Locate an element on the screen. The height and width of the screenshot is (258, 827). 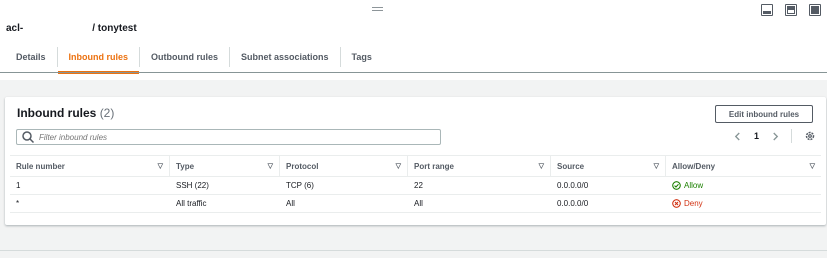
layout-side-icon is located at coordinates (791, 10).